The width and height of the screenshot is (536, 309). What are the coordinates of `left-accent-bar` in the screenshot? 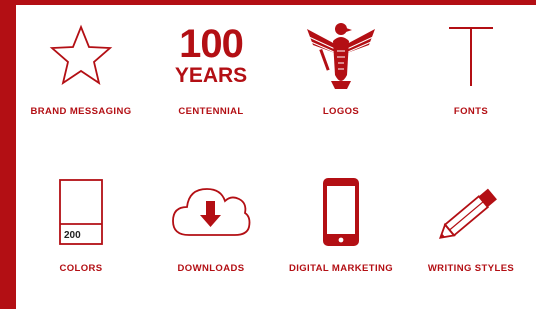 It's located at (8, 154).